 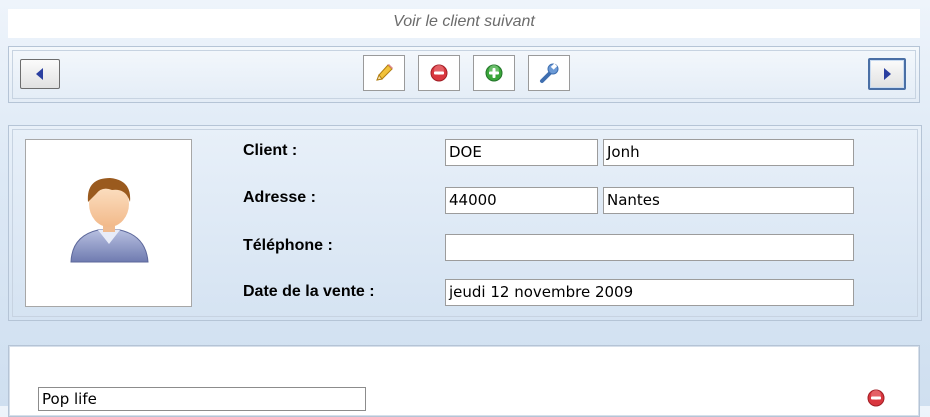 What do you see at coordinates (521, 152) in the screenshot?
I see `client-last-name-field: DOE` at bounding box center [521, 152].